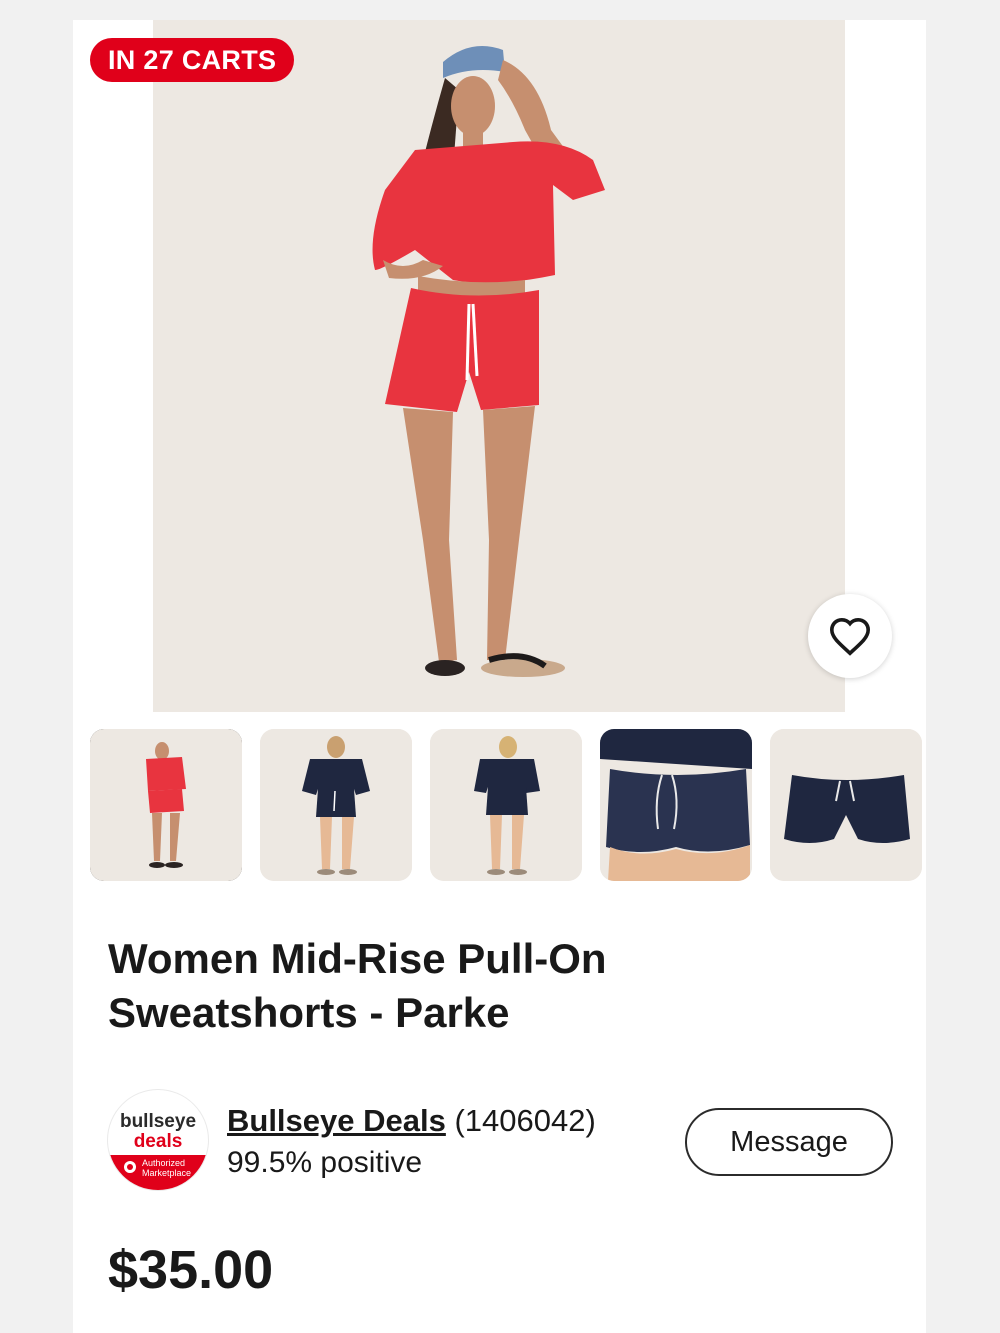 The width and height of the screenshot is (1000, 1333). What do you see at coordinates (525, 1120) in the screenshot?
I see `seller-feedback-count: (1406042)` at bounding box center [525, 1120].